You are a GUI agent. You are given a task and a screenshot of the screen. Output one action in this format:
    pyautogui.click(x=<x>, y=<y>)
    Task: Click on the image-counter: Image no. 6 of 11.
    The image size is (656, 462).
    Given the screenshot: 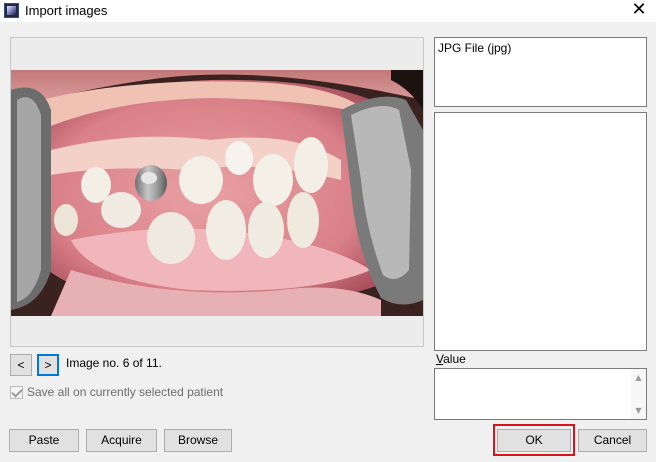 What is the action you would take?
    pyautogui.click(x=114, y=363)
    